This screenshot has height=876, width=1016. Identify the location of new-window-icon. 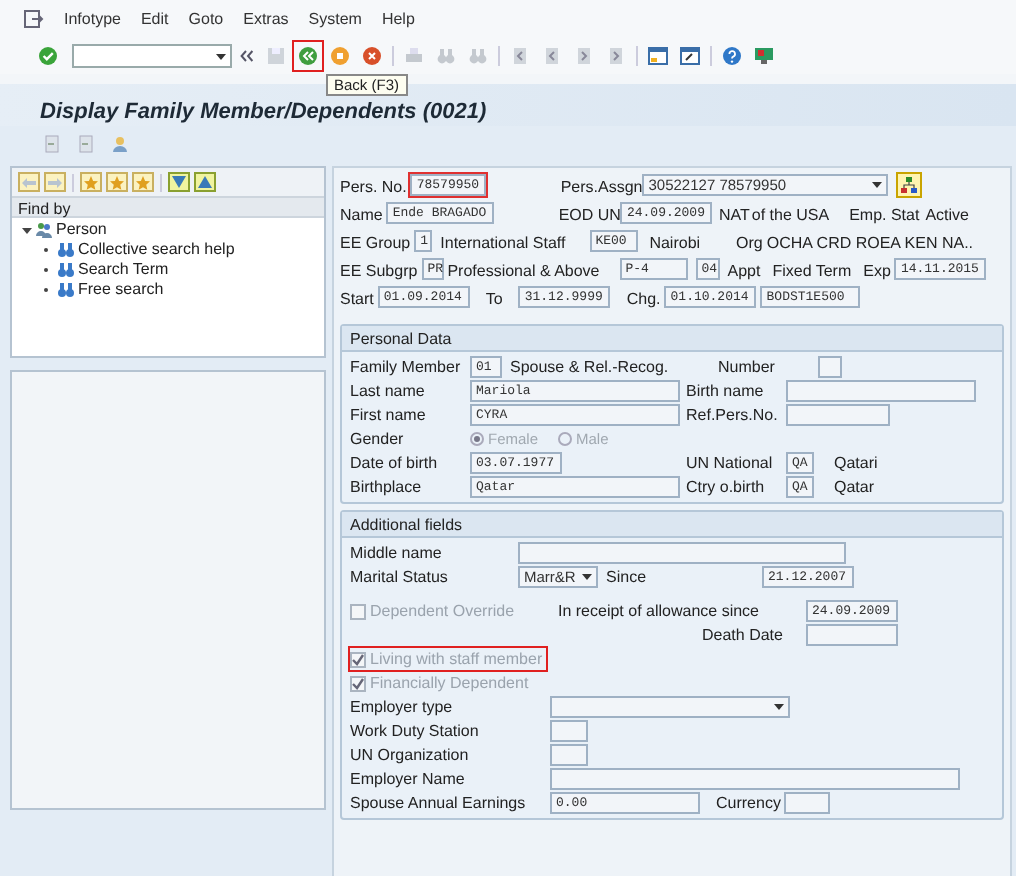
(658, 56).